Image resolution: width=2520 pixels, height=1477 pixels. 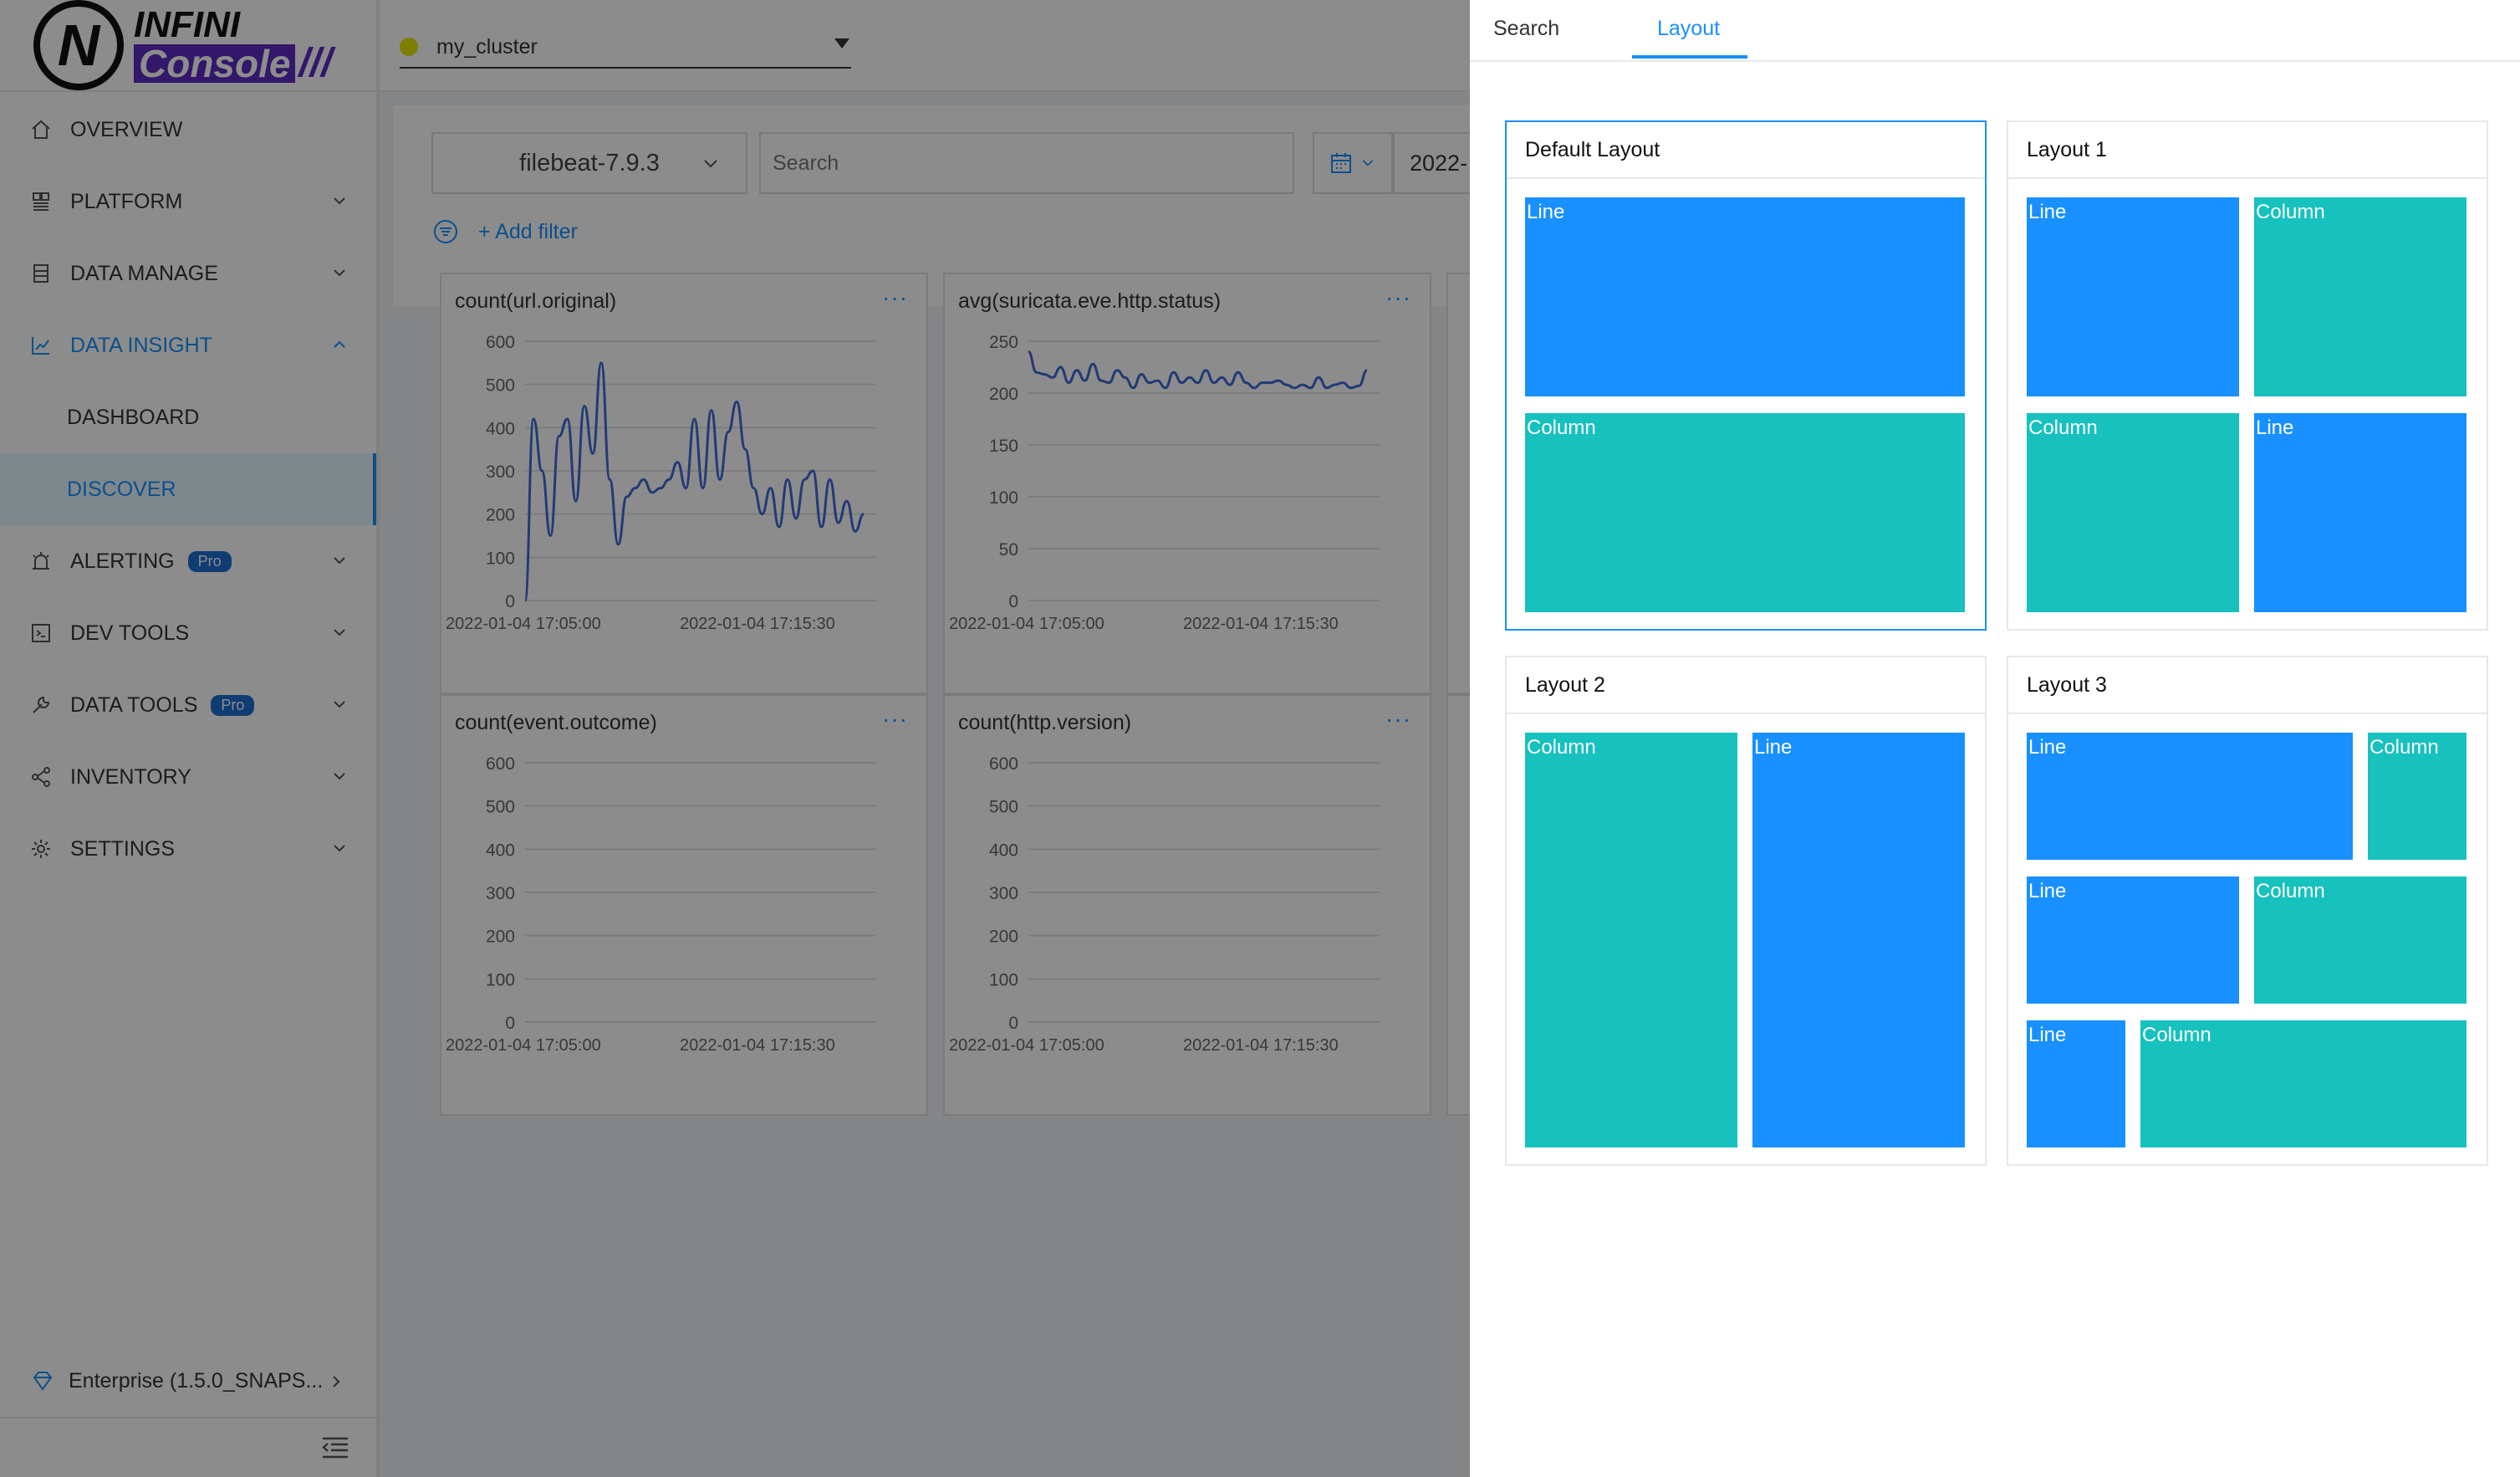 What do you see at coordinates (2247, 685) in the screenshot?
I see `layout-card-title: Layout 3` at bounding box center [2247, 685].